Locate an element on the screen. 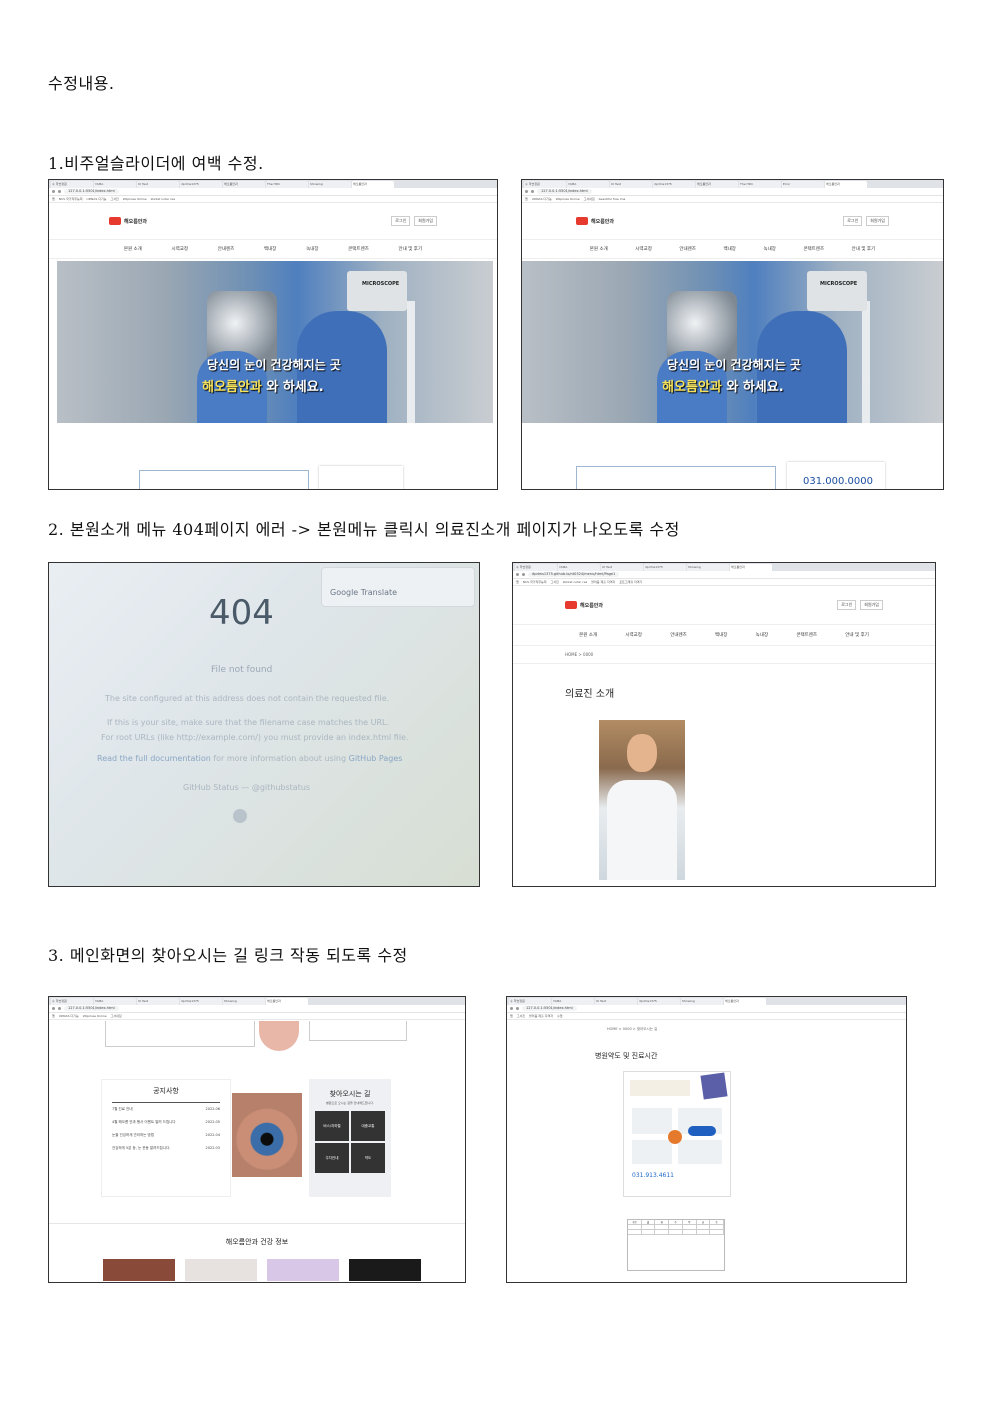 Image resolution: width=992 pixels, height=1403 pixels. google-translate-popup: Google Translate is located at coordinates (398, 587).